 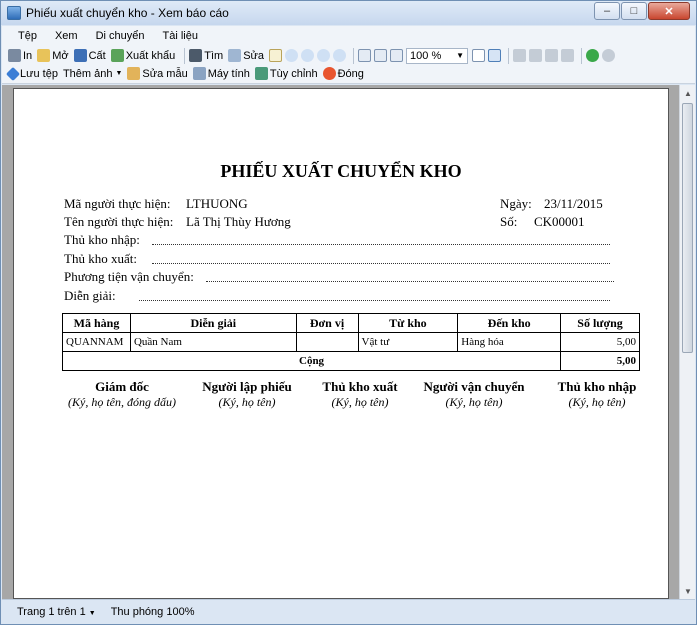 I want to click on open-label: Mở, so click(x=60, y=55).